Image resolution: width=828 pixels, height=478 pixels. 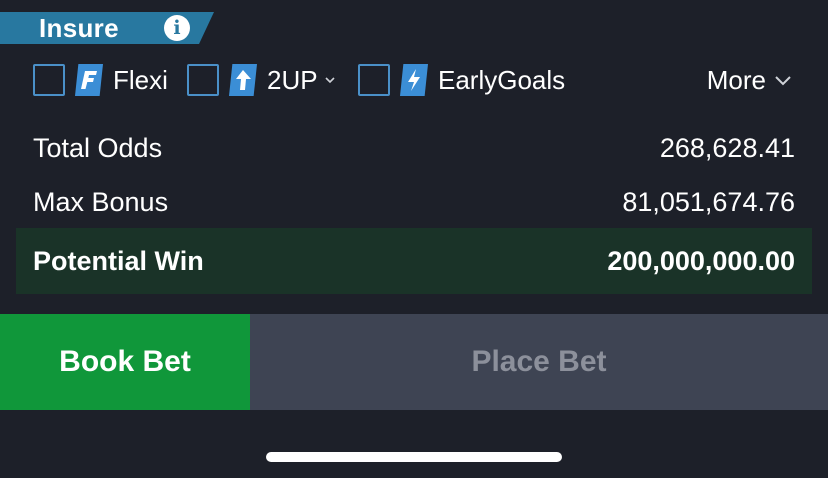 I want to click on 2up-label: 2UP, so click(x=292, y=79).